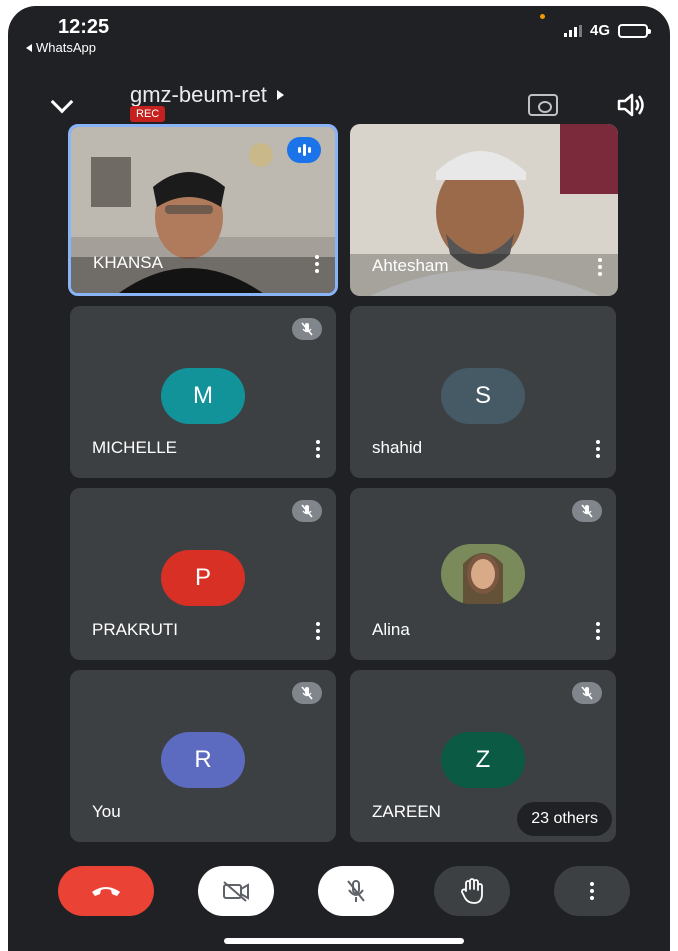  I want to click on signal-icon, so click(572, 30).